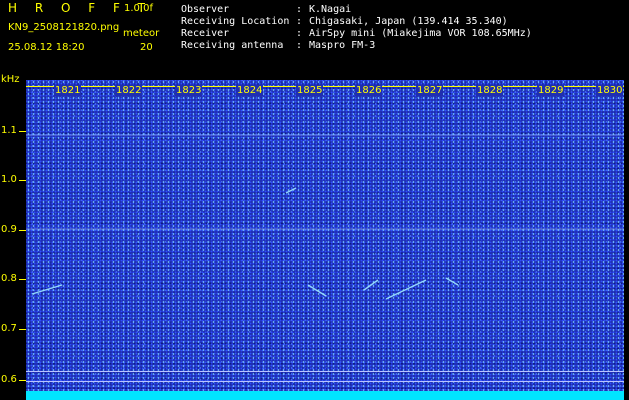 The height and width of the screenshot is (400, 629). What do you see at coordinates (9, 179) in the screenshot?
I see `y-tick-label: 1.0` at bounding box center [9, 179].